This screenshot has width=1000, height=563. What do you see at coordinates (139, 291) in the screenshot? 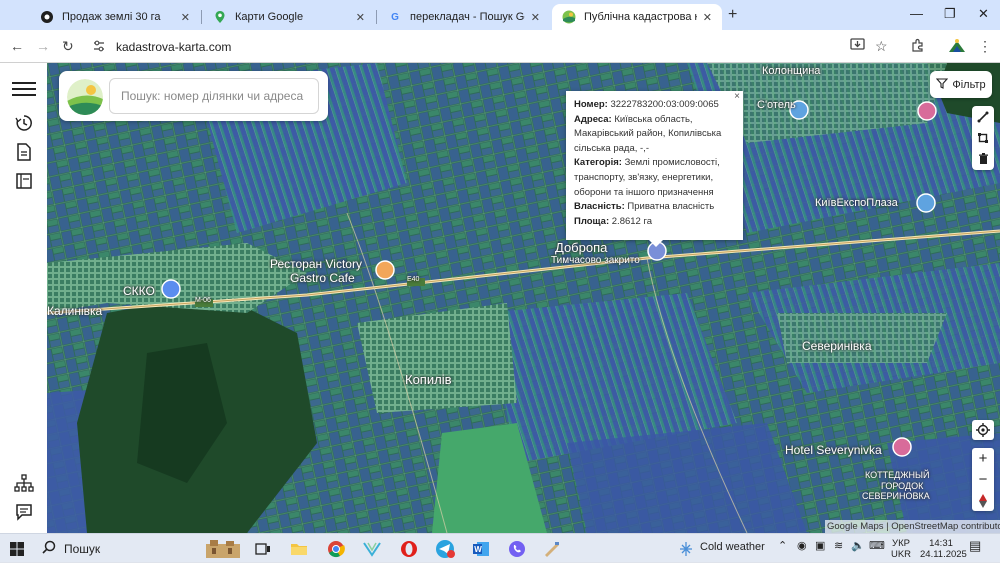
I see `map-label-skko: СККО` at bounding box center [139, 291].